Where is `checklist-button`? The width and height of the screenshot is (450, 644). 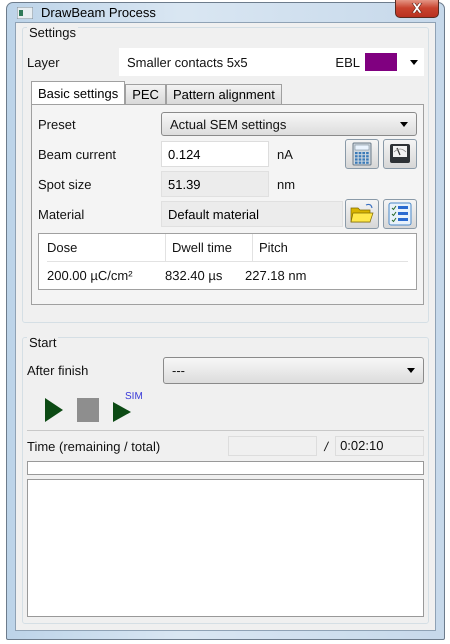 checklist-button is located at coordinates (400, 214).